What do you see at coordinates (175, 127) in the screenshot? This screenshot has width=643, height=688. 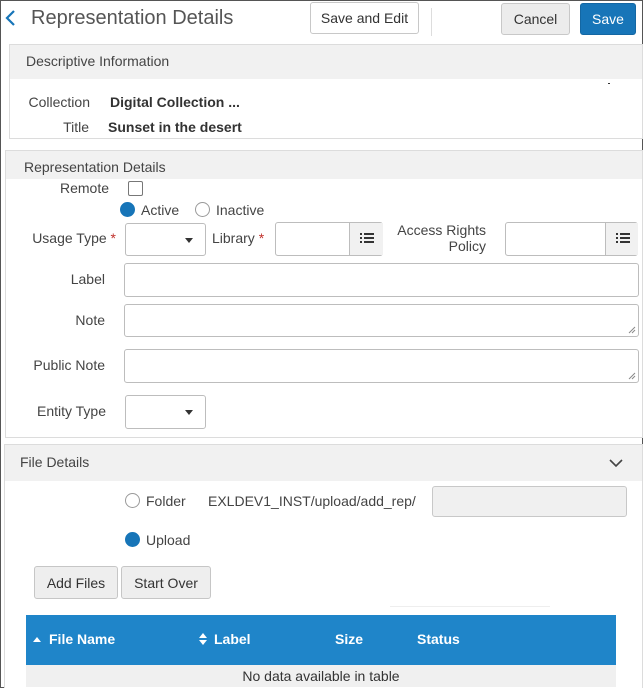 I see `title-value: Sunset in the desert` at bounding box center [175, 127].